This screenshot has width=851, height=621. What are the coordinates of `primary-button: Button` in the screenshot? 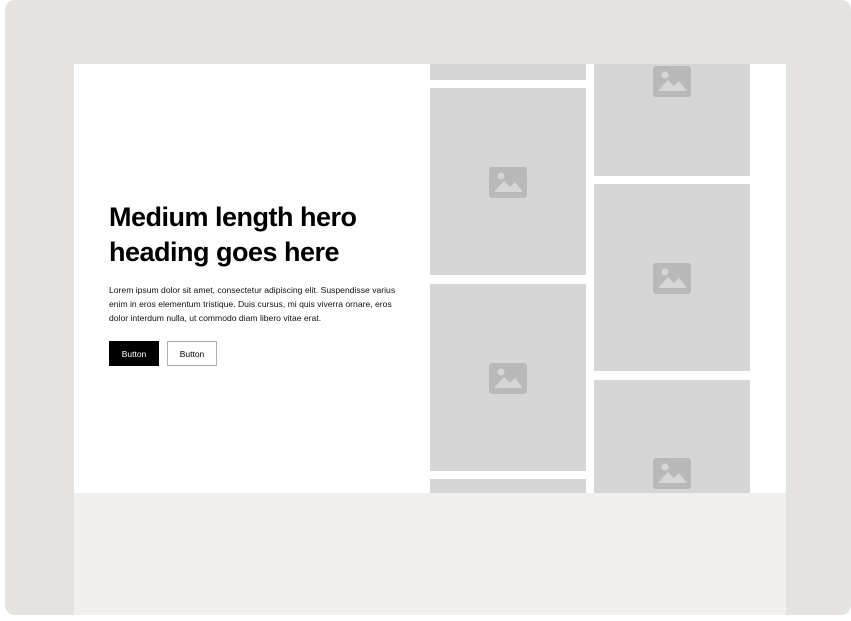 It's located at (134, 353).